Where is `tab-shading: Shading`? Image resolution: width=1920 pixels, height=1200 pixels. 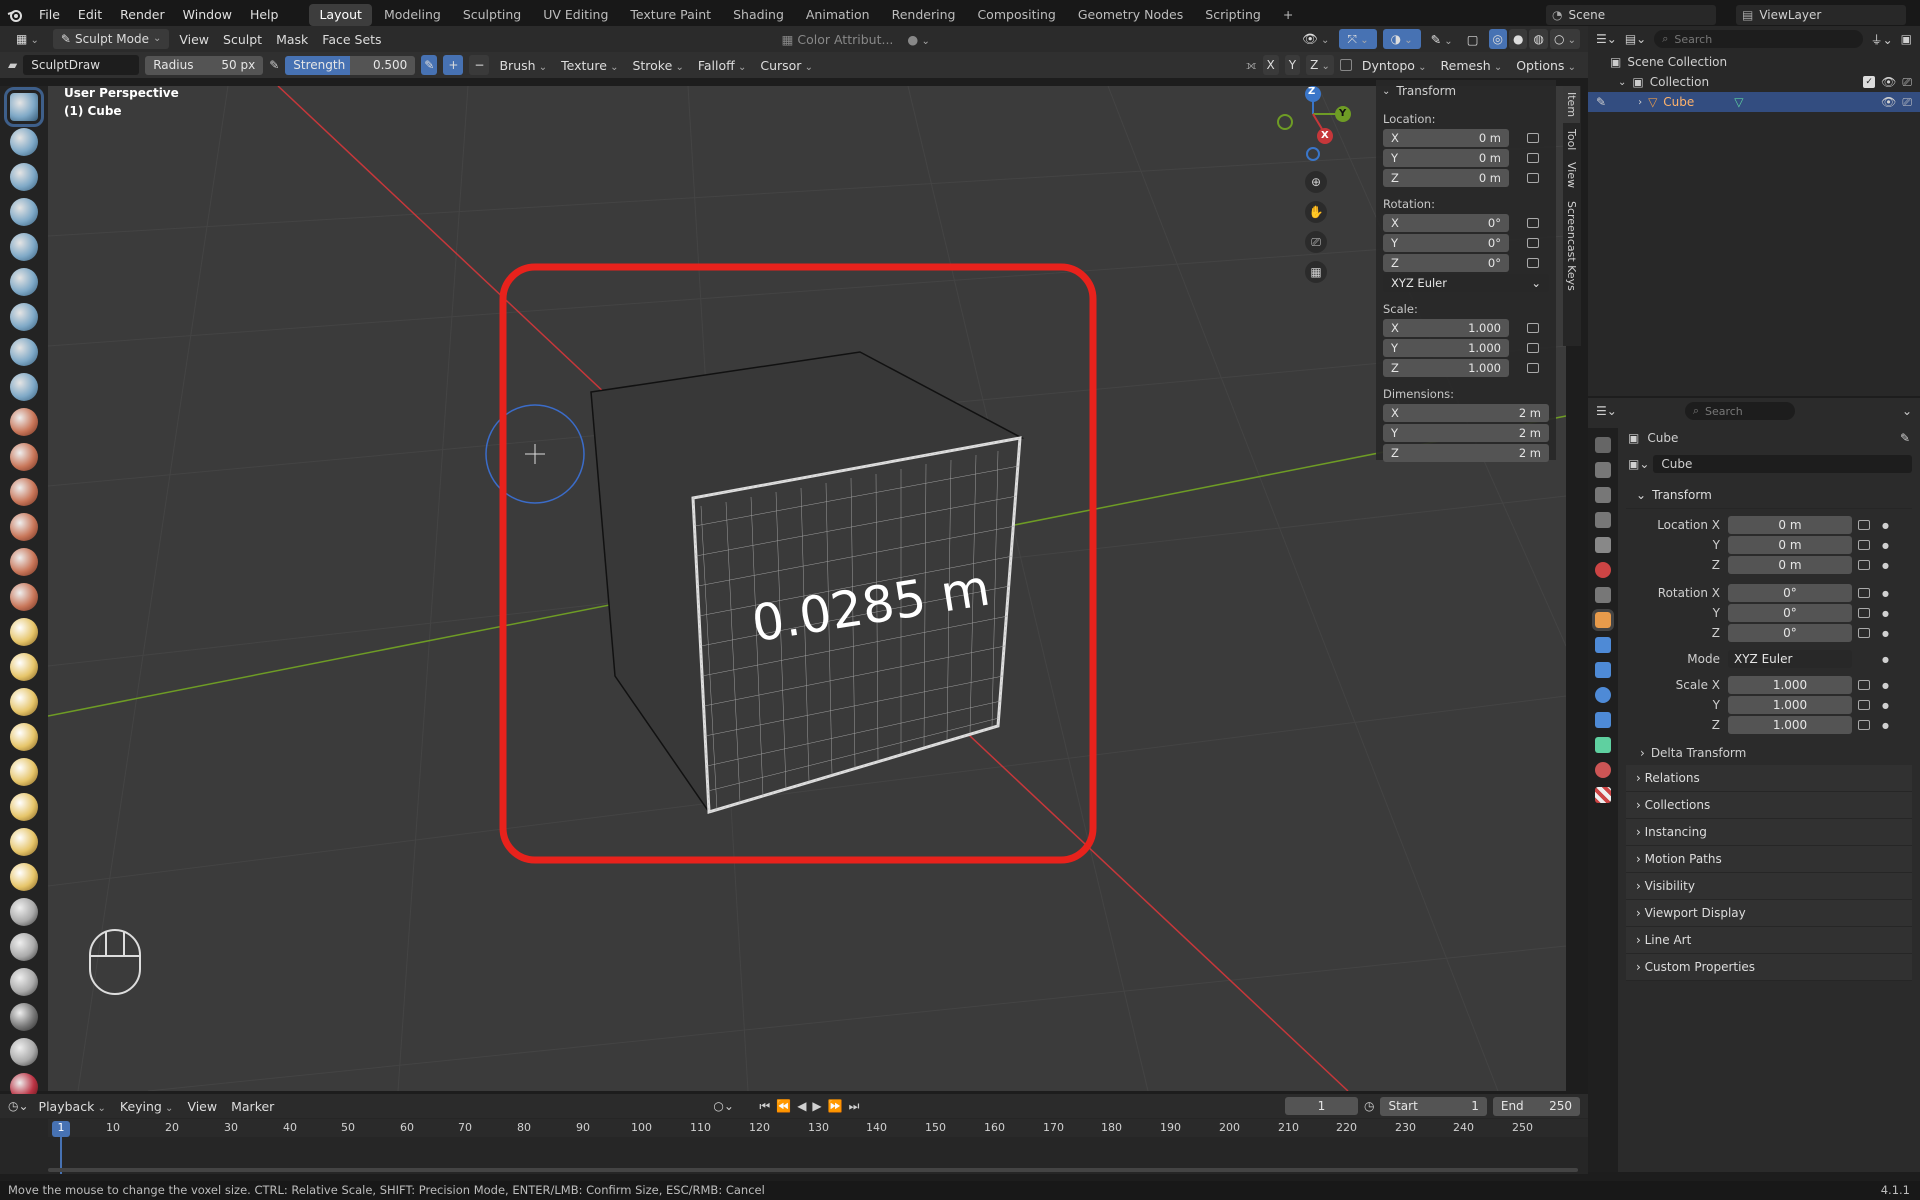
tab-shading: Shading is located at coordinates (758, 15).